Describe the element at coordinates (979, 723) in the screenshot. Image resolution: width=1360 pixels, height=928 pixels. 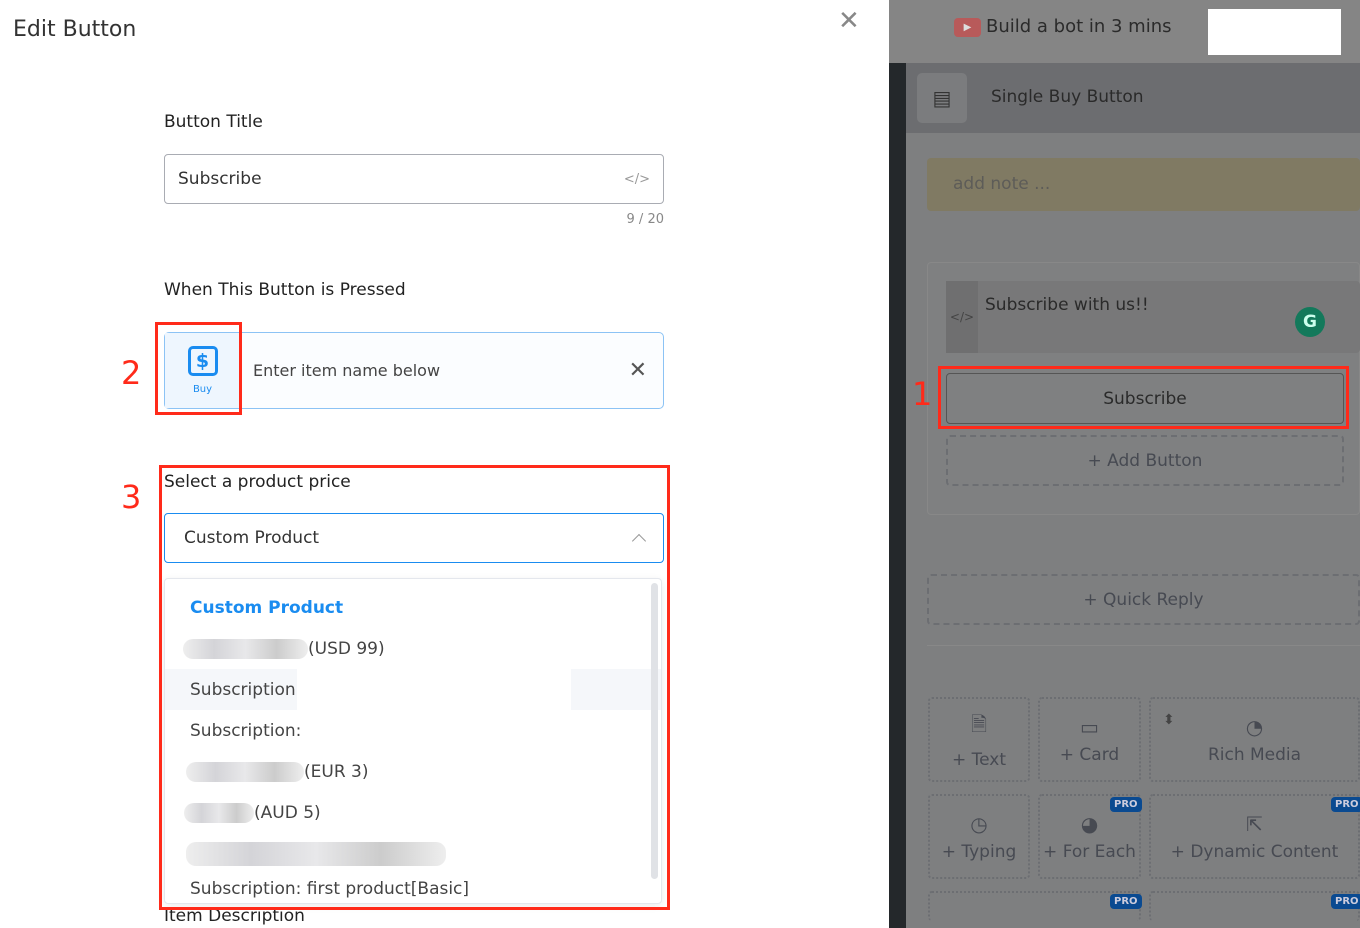
I see `document-icon: 🗎` at that location.